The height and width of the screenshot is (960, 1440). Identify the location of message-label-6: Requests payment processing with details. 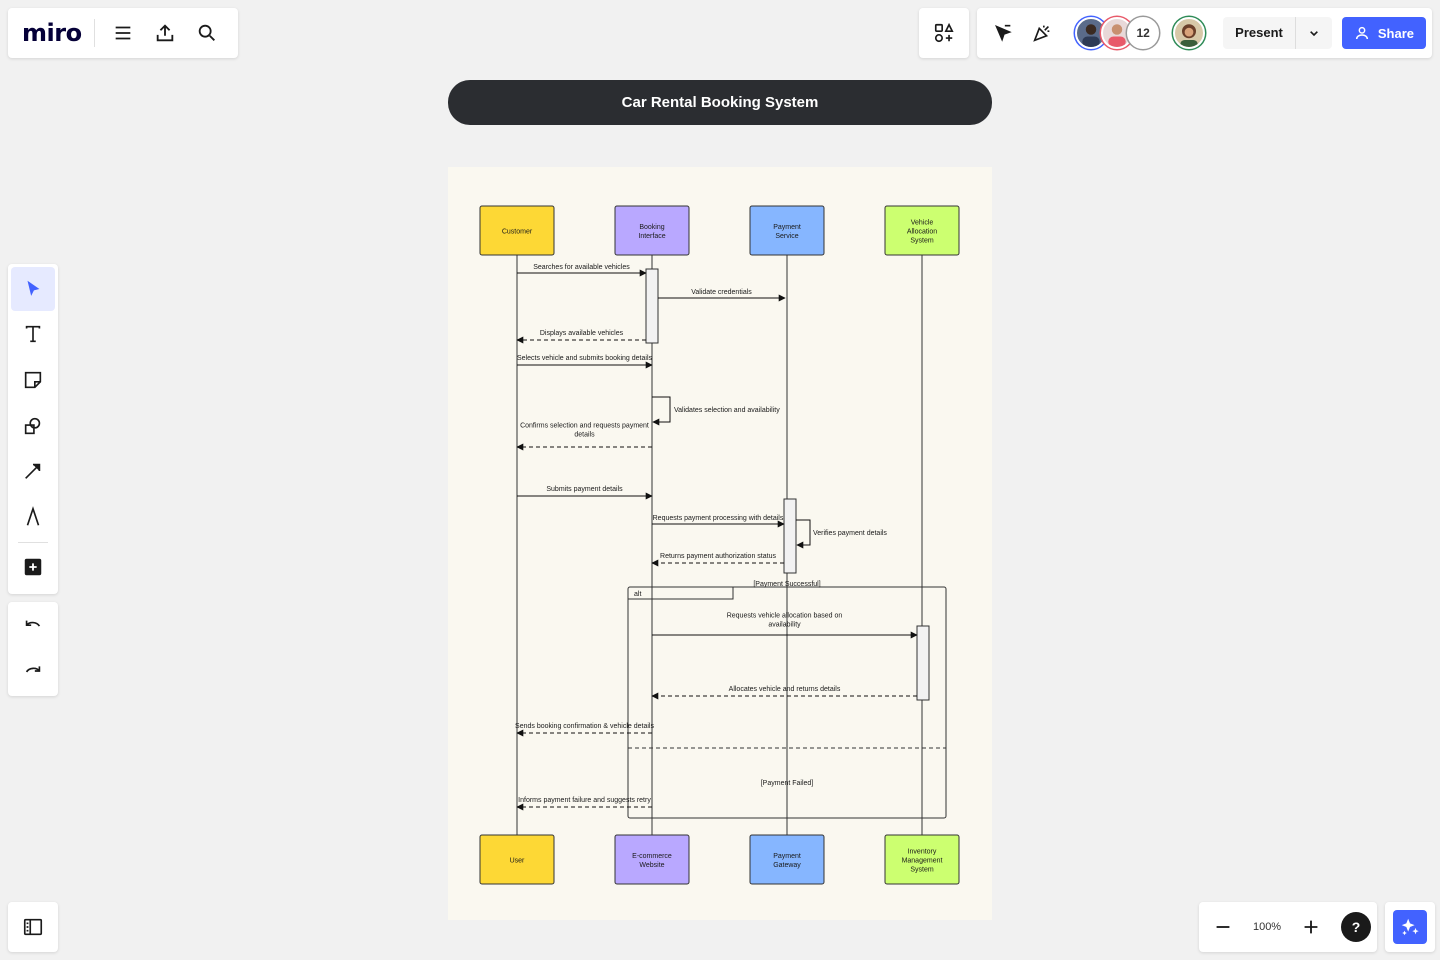
(718, 518).